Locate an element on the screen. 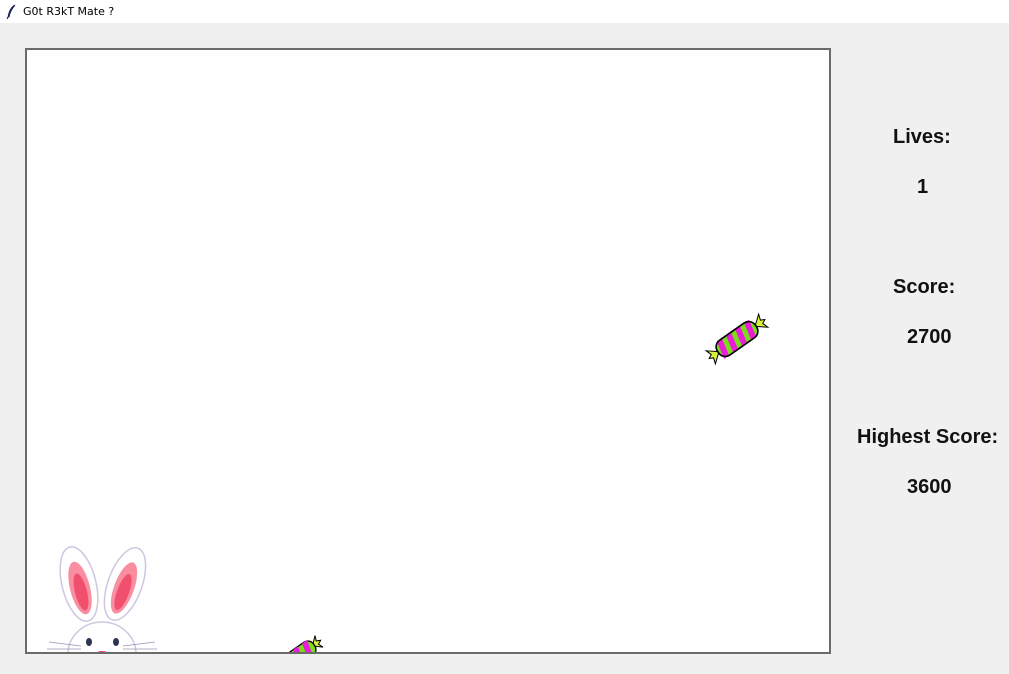  highest-score-value: 3600 is located at coordinates (929, 487).